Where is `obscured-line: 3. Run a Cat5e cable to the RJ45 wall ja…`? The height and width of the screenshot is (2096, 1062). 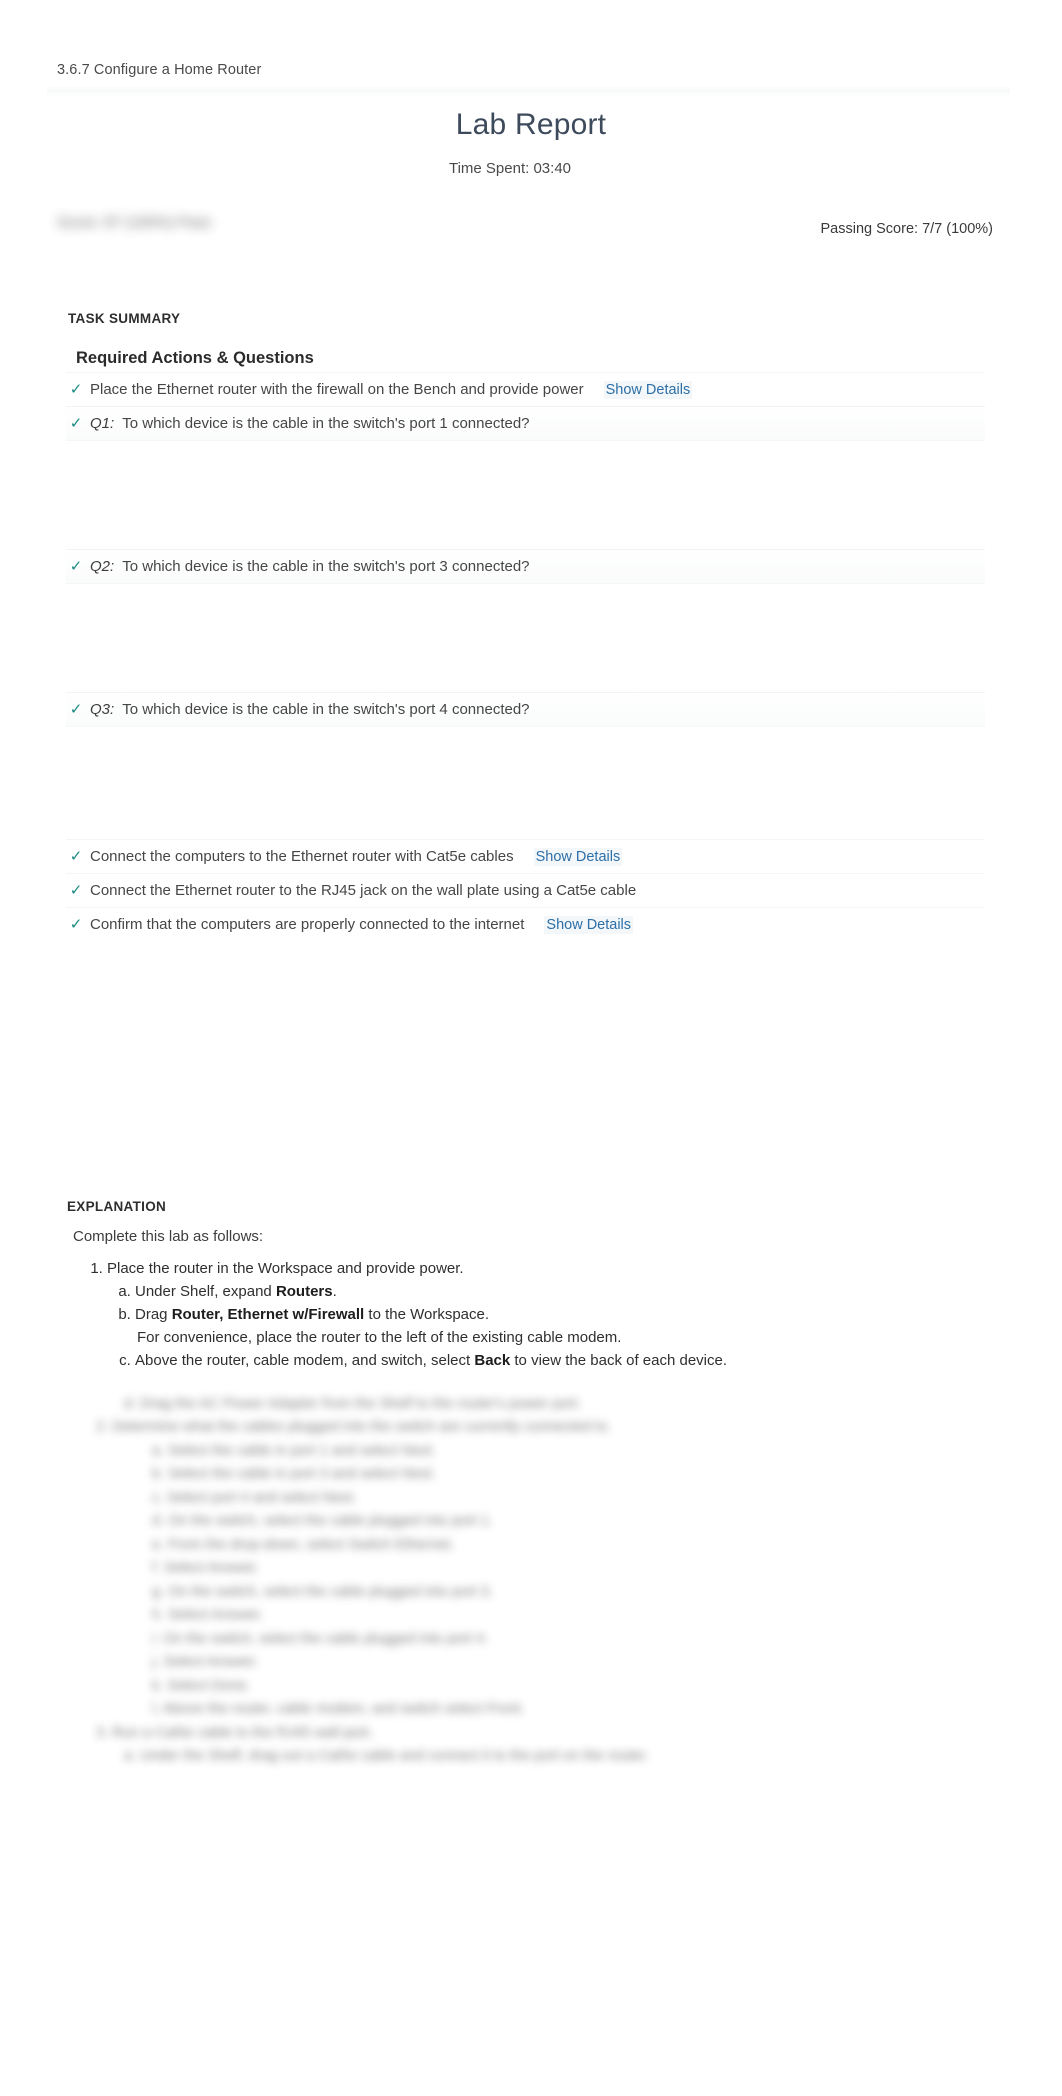 obscured-line: 3. Run a Cat5e cable to the RJ45 wall ja… is located at coordinates (235, 1732).